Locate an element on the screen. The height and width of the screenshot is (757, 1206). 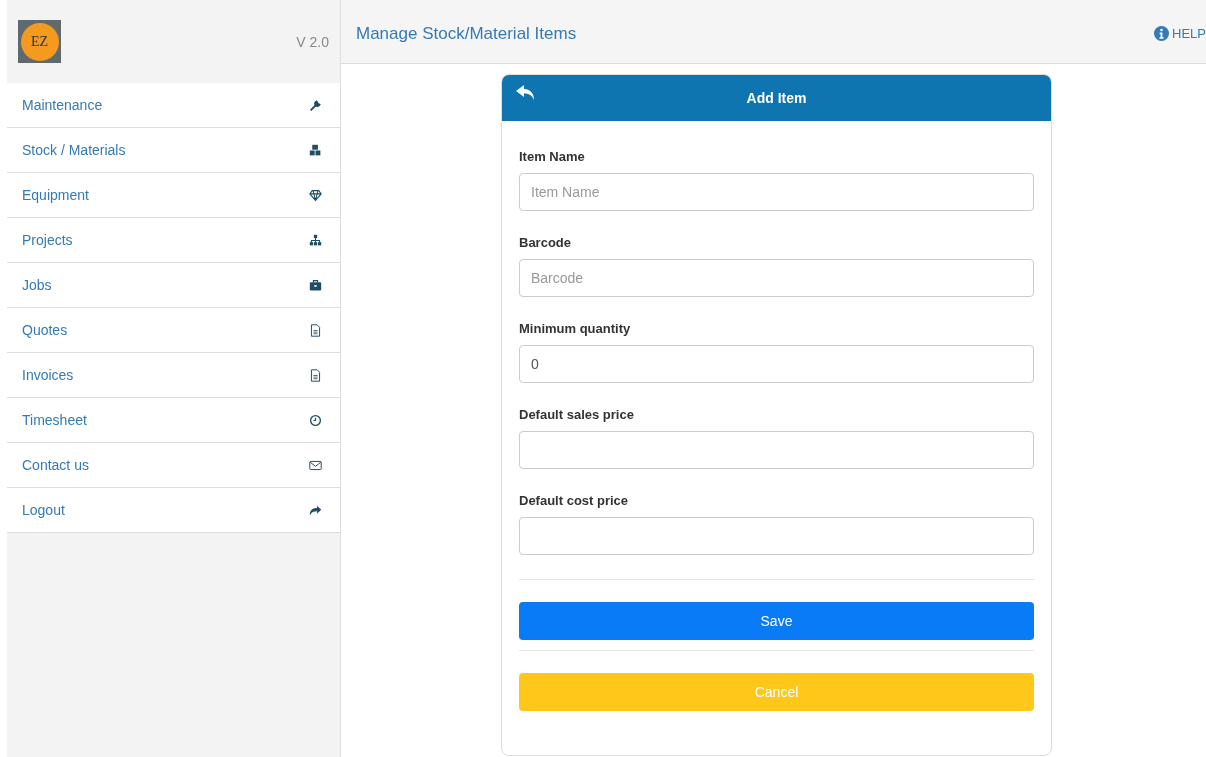
wrench-icon is located at coordinates (315, 105).